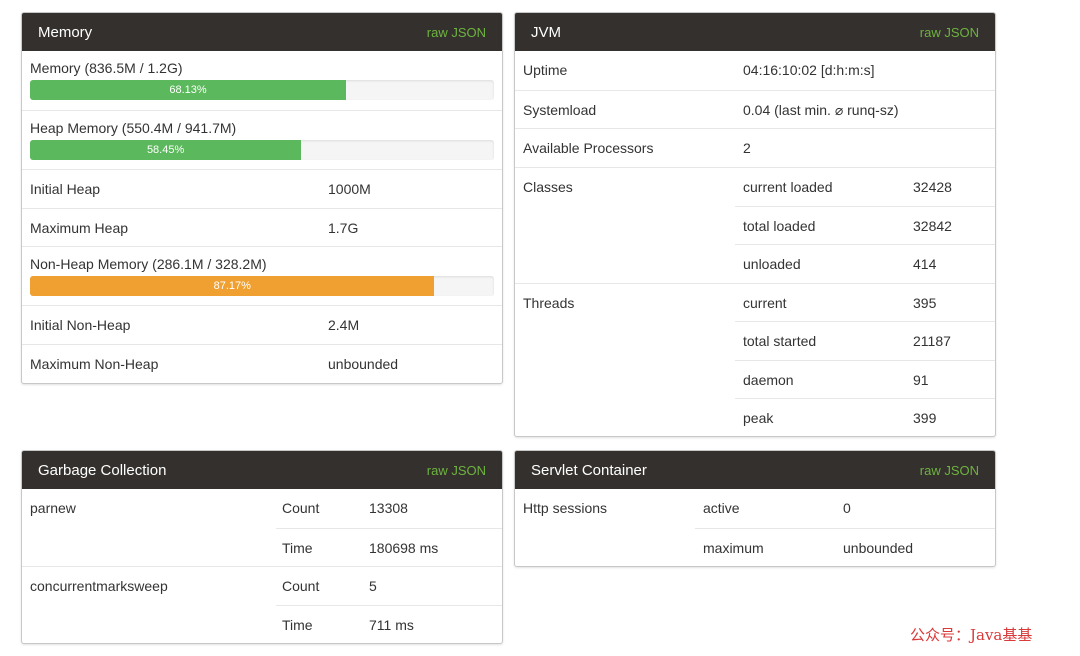 The image size is (1080, 656). Describe the element at coordinates (262, 324) in the screenshot. I see `initial-nonheap-row: Initial Non-Heap 2.4M` at that location.